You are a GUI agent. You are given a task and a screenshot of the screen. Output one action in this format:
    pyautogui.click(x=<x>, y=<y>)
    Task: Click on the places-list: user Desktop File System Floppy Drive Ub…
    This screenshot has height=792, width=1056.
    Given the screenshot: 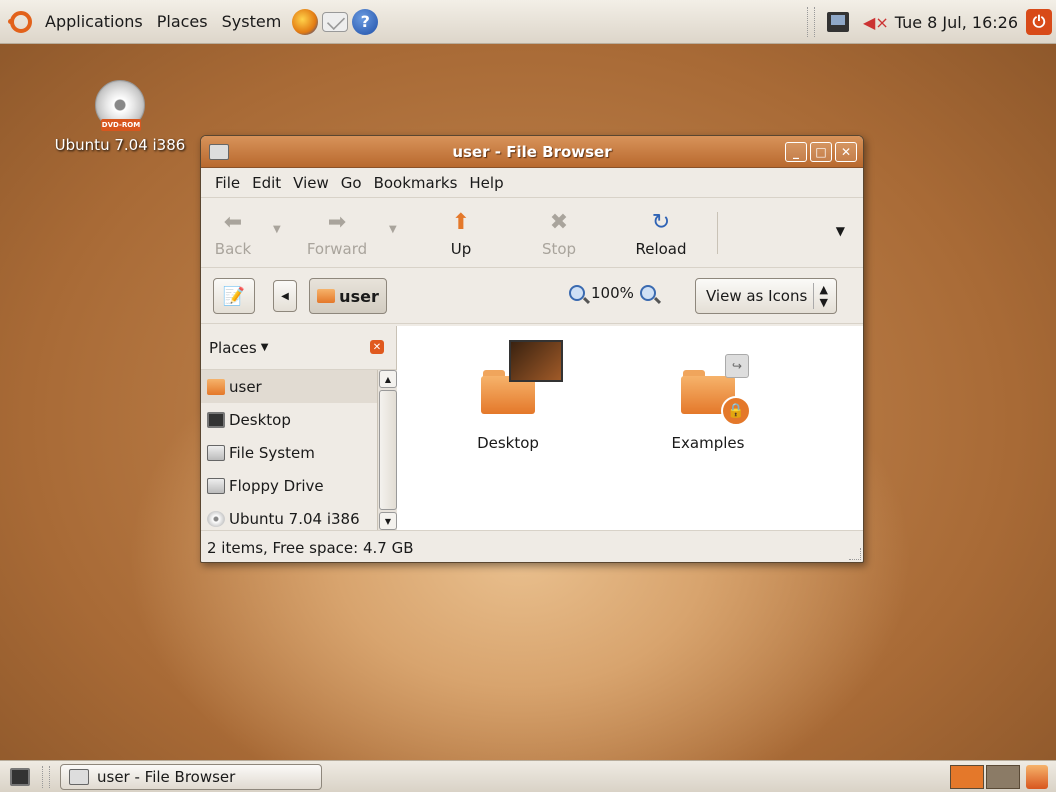 What is the action you would take?
    pyautogui.click(x=289, y=452)
    